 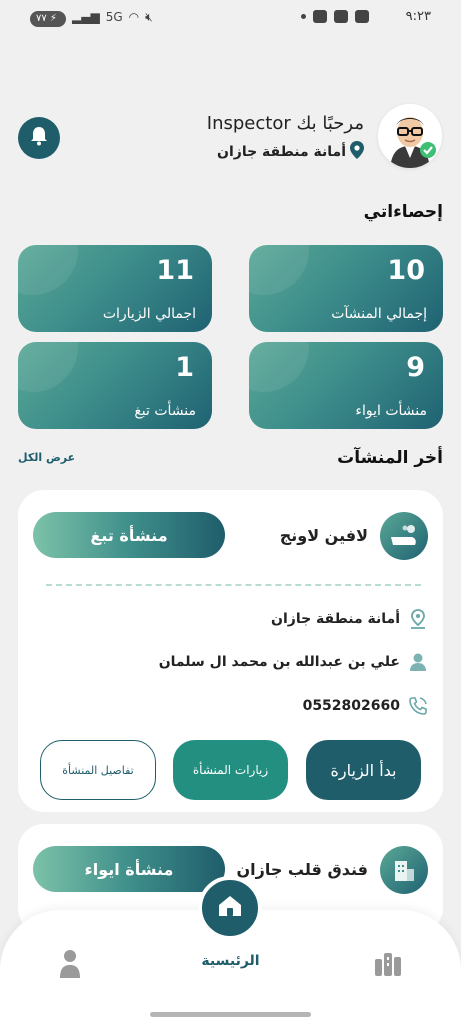 I want to click on municipality-text: أمانة منطقة جازان, so click(x=335, y=619).